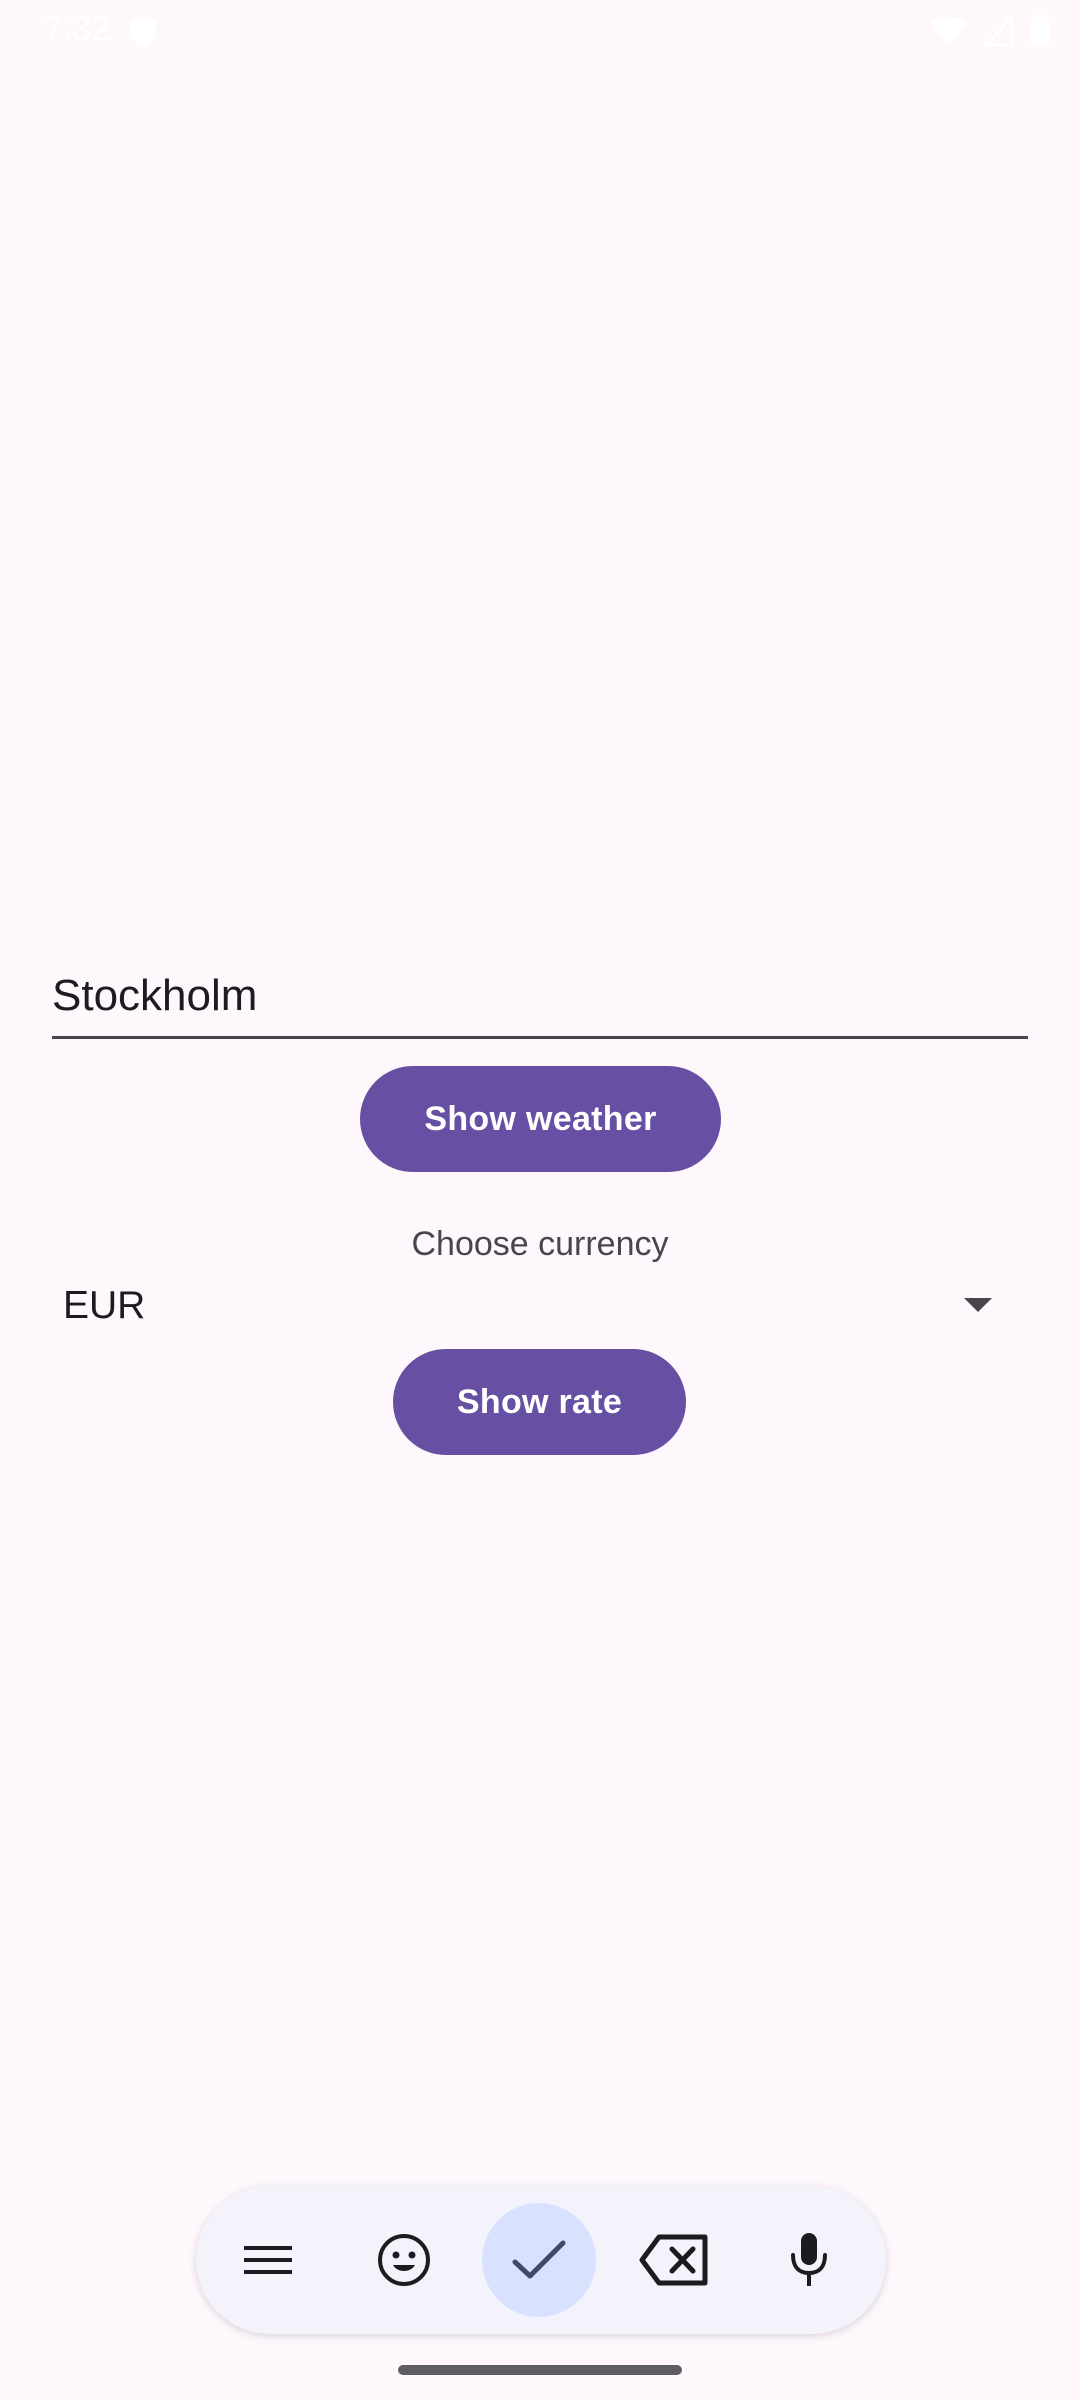 The width and height of the screenshot is (1080, 2400). I want to click on status-time: 7:32, so click(77, 29).